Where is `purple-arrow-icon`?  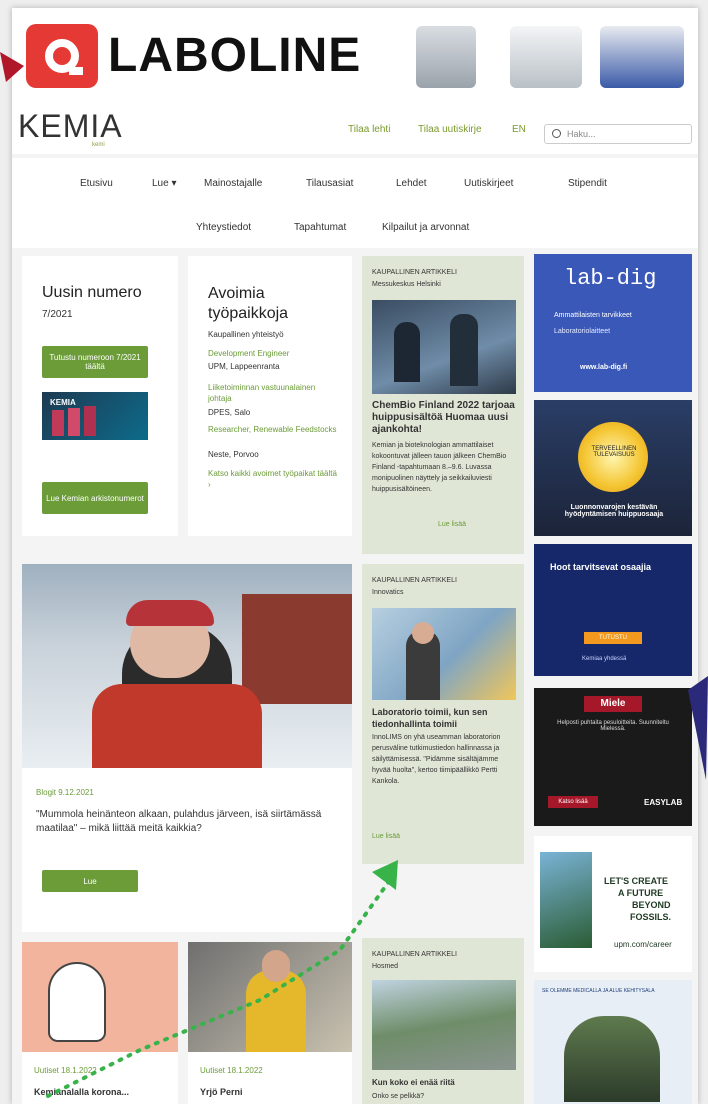 purple-arrow-icon is located at coordinates (698, 728).